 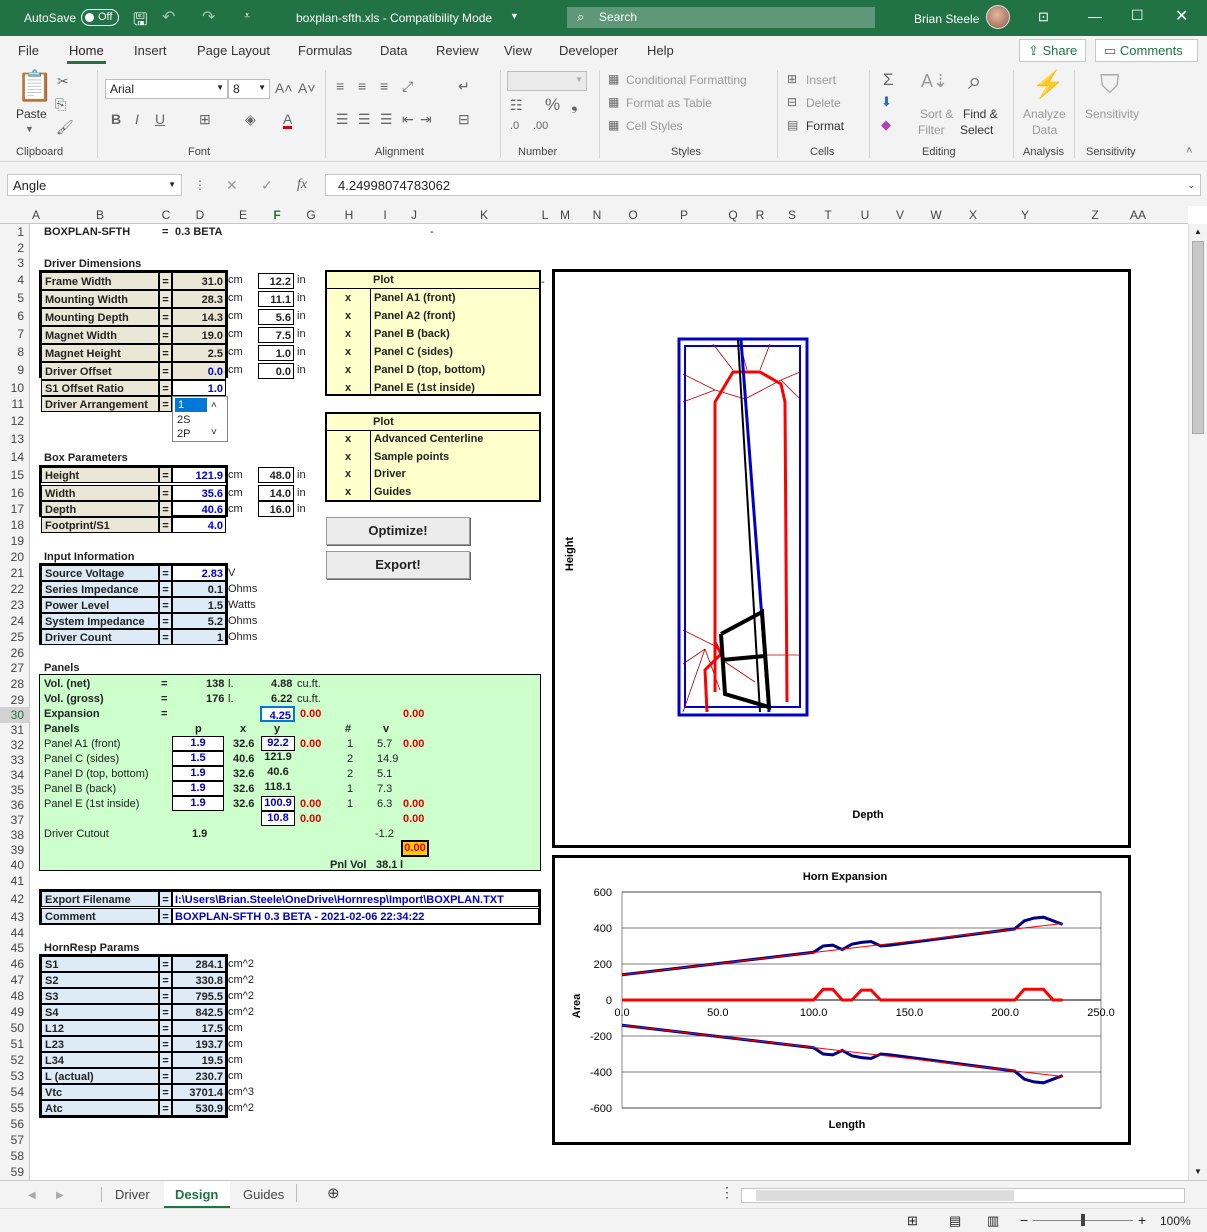 I want to click on sensitivity-button: Sensitivity, so click(x=1112, y=114).